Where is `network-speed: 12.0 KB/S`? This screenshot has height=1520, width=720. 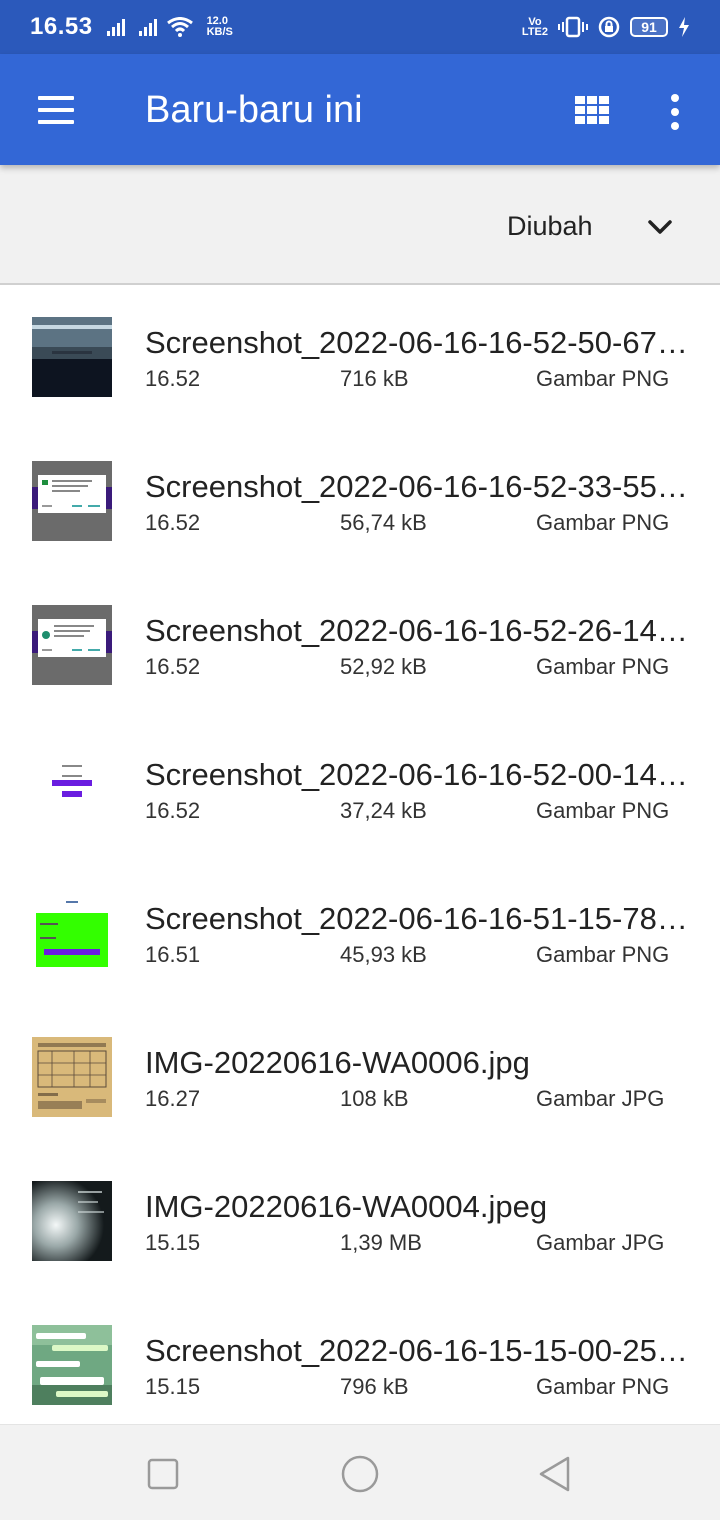
network-speed: 12.0 KB/S is located at coordinates (220, 27).